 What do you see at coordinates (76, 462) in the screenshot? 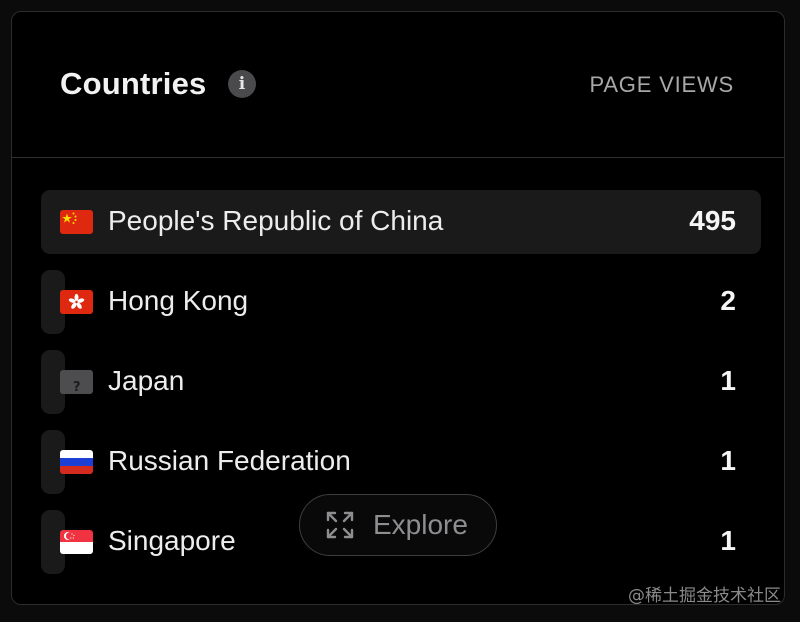
I see `flag-russia-icon` at bounding box center [76, 462].